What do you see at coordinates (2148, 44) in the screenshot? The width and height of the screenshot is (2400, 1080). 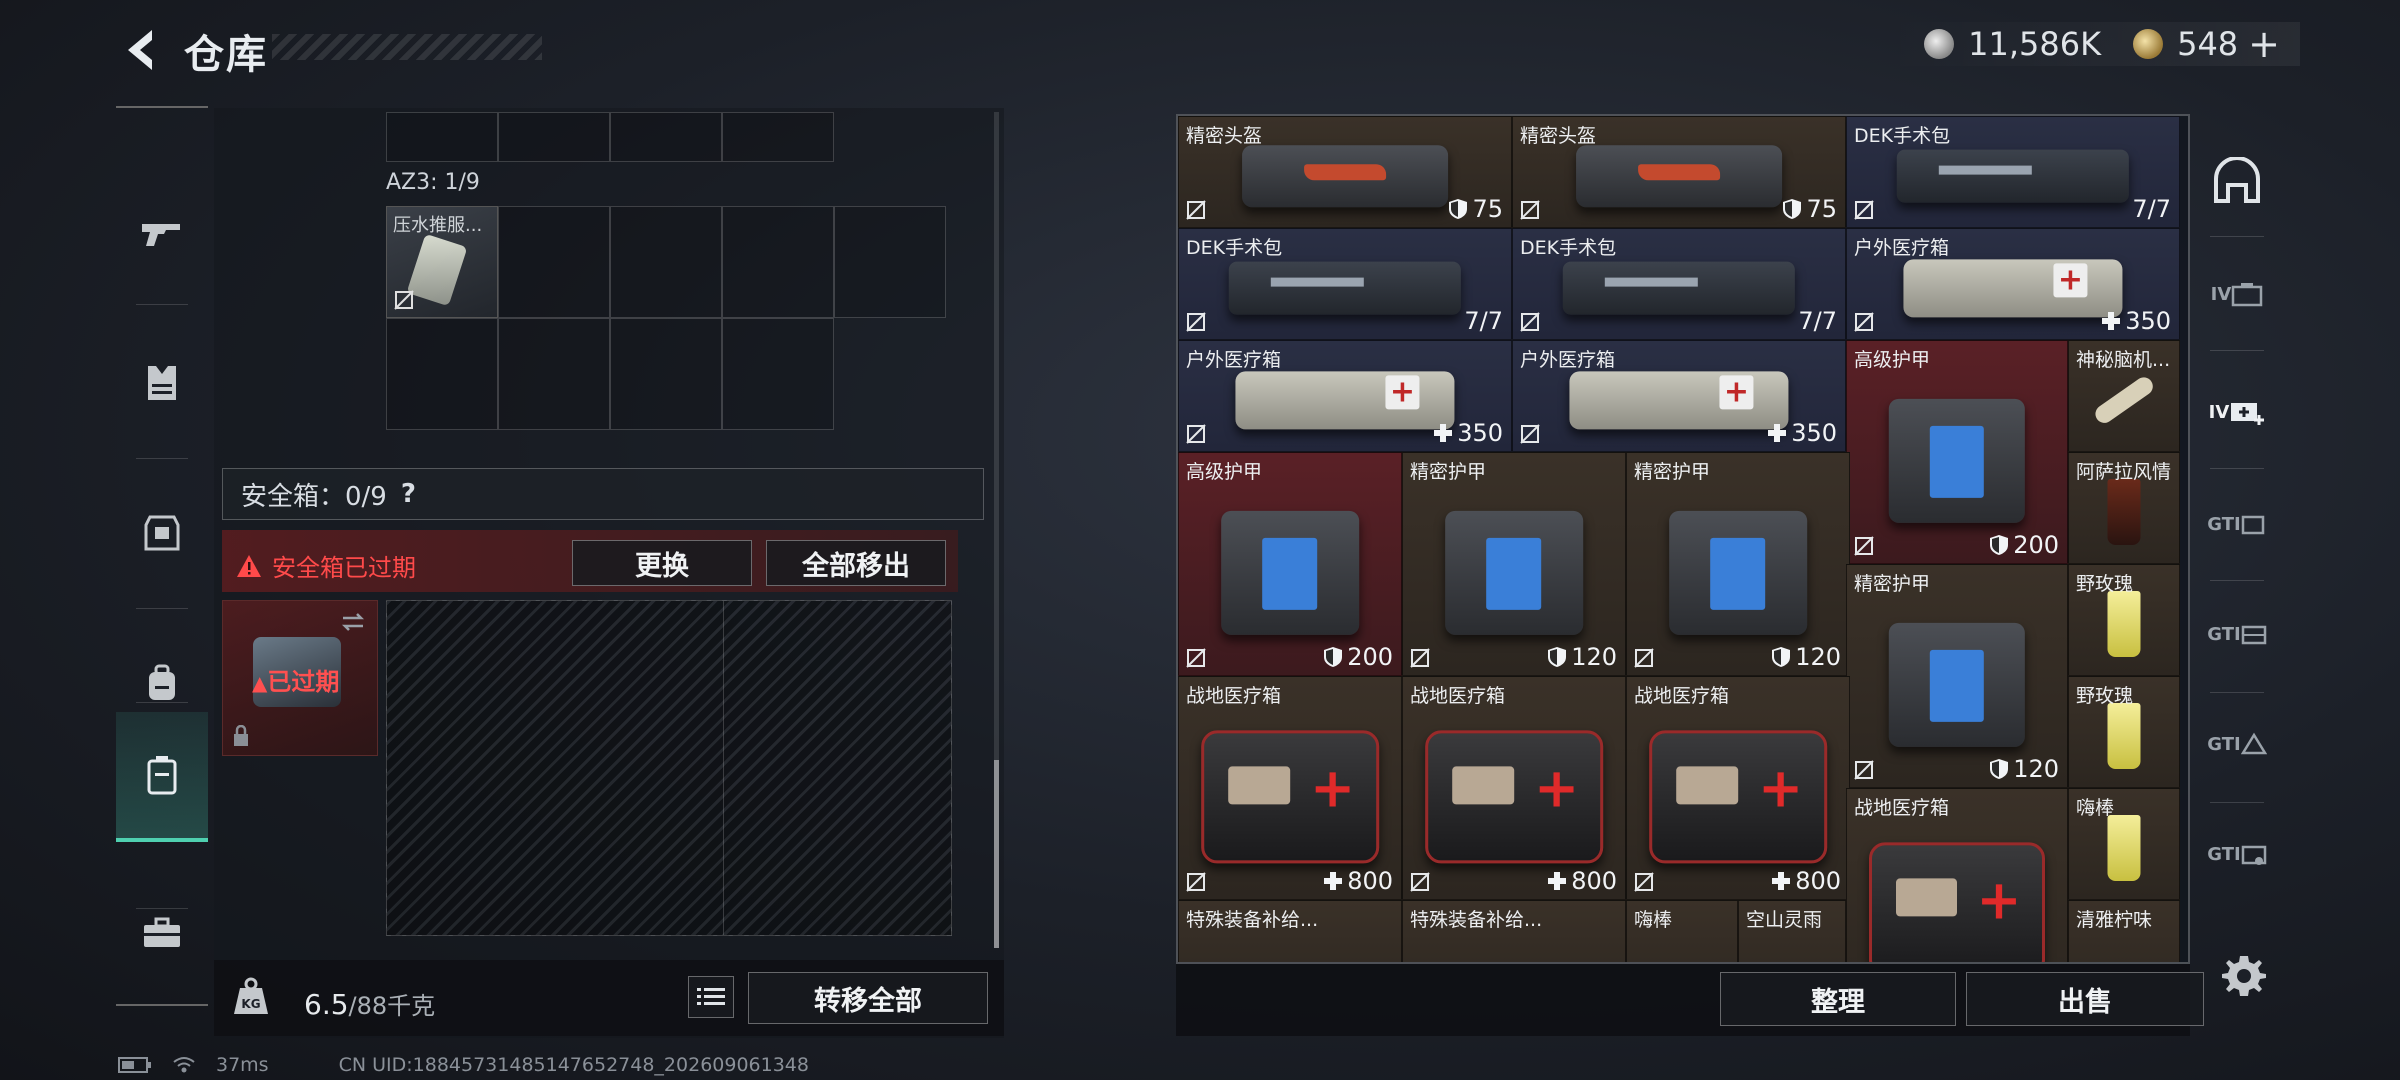 I see `gold-coin-icon` at bounding box center [2148, 44].